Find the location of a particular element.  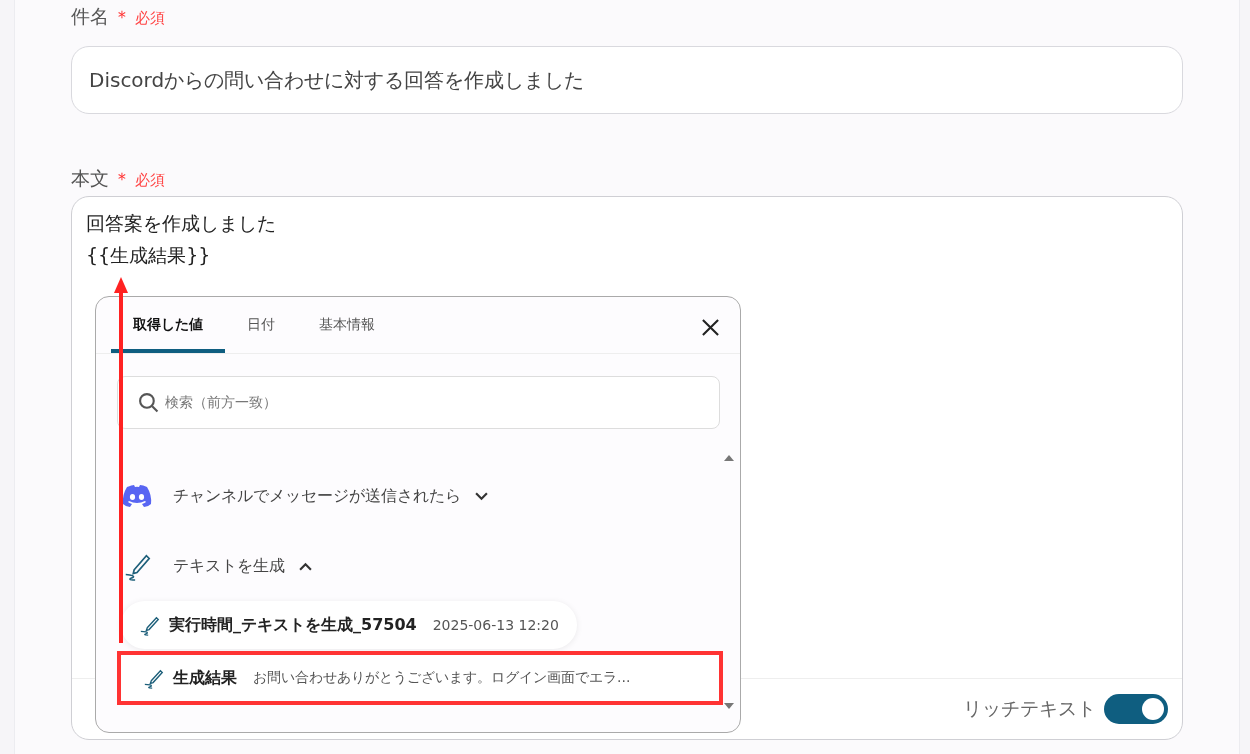

chevron-up-icon is located at coordinates (305, 566).